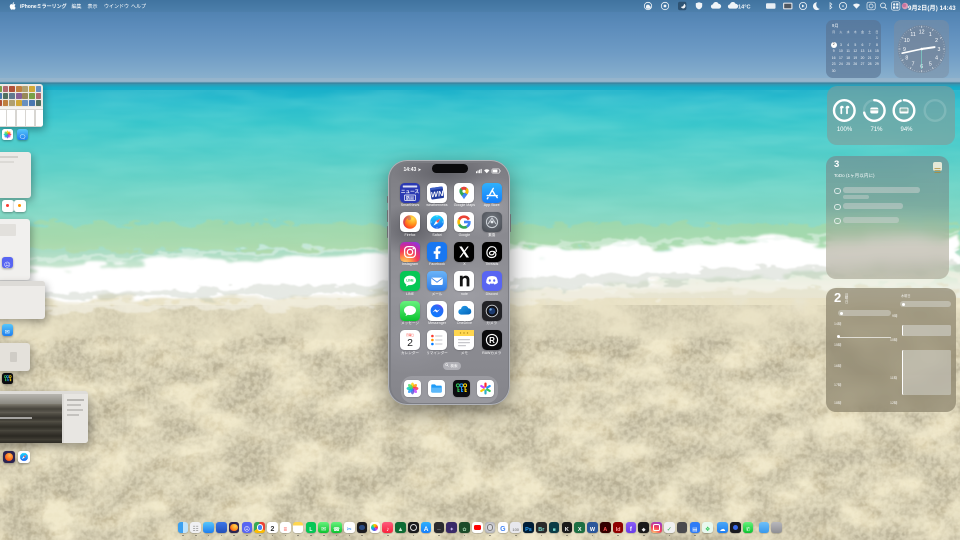 The width and height of the screenshot is (960, 540). I want to click on svg-text: LINE, so click(409, 281).